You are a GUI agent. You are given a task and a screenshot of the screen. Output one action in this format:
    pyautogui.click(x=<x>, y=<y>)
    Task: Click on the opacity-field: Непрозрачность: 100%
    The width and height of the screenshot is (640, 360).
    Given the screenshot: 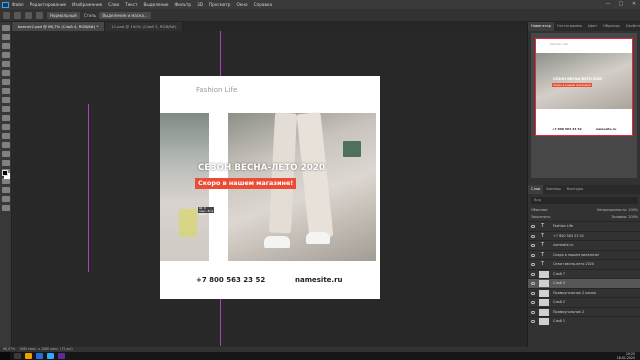 What is the action you would take?
    pyautogui.click(x=617, y=210)
    